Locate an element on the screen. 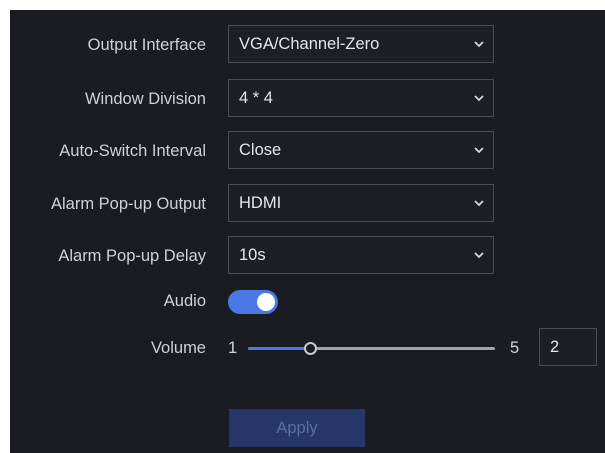  alarm-popup-output-row: Alarm Pop-up Output HDMI is located at coordinates (307, 204).